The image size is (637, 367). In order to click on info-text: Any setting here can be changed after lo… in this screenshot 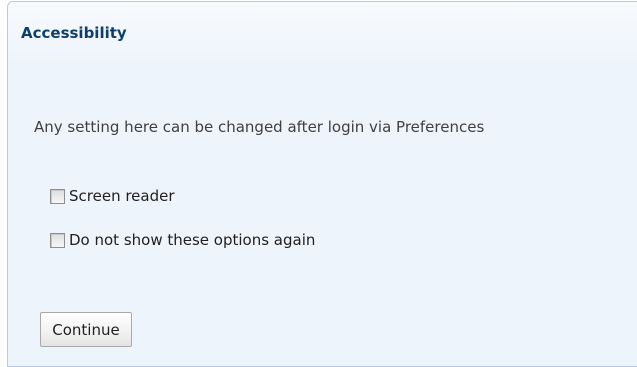, I will do `click(259, 127)`.